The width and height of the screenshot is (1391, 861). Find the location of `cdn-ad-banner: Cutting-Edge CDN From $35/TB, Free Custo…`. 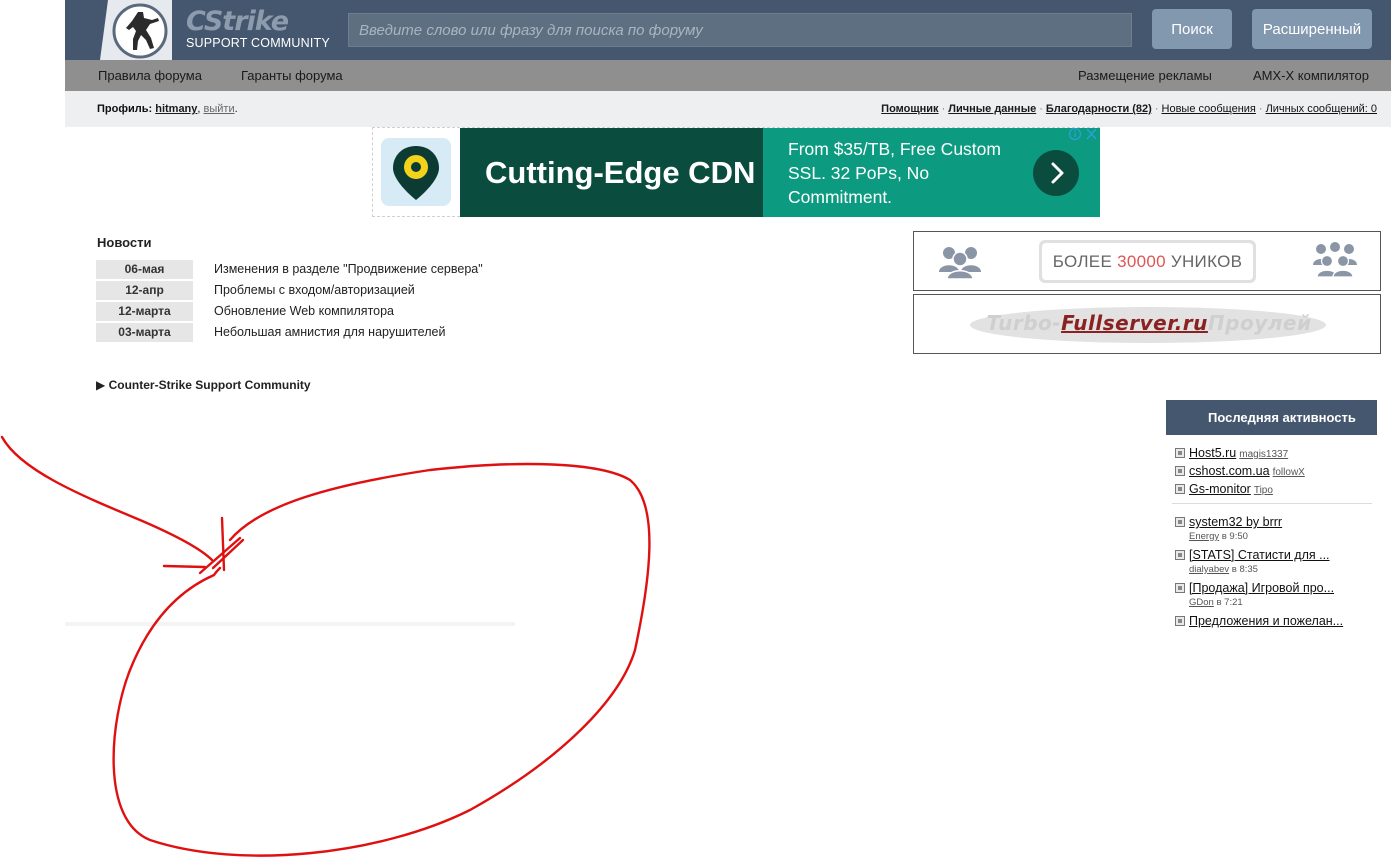

cdn-ad-banner: Cutting-Edge CDN From $35/TB, Free Custo… is located at coordinates (736, 172).